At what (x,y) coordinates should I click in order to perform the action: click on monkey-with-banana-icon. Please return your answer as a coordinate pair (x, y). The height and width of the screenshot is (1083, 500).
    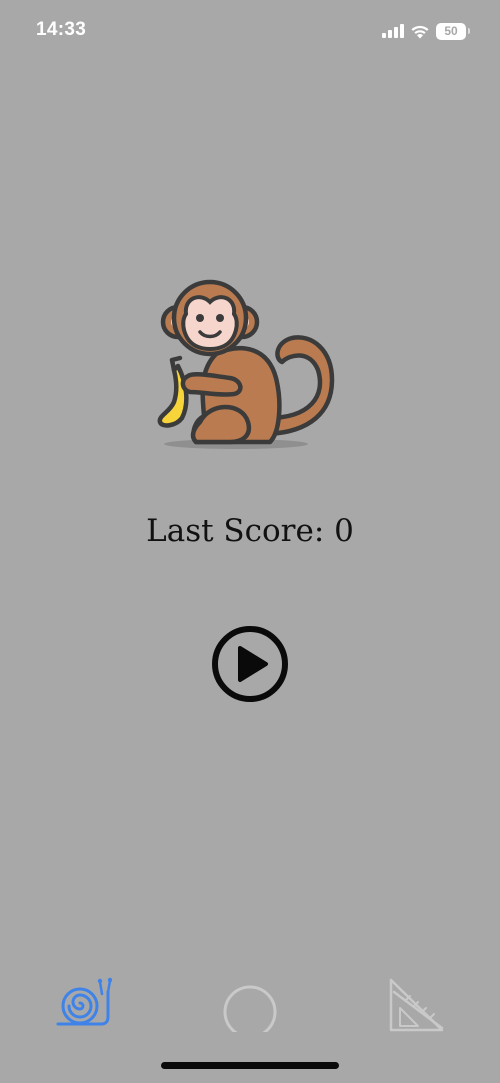
    Looking at the image, I should click on (250, 362).